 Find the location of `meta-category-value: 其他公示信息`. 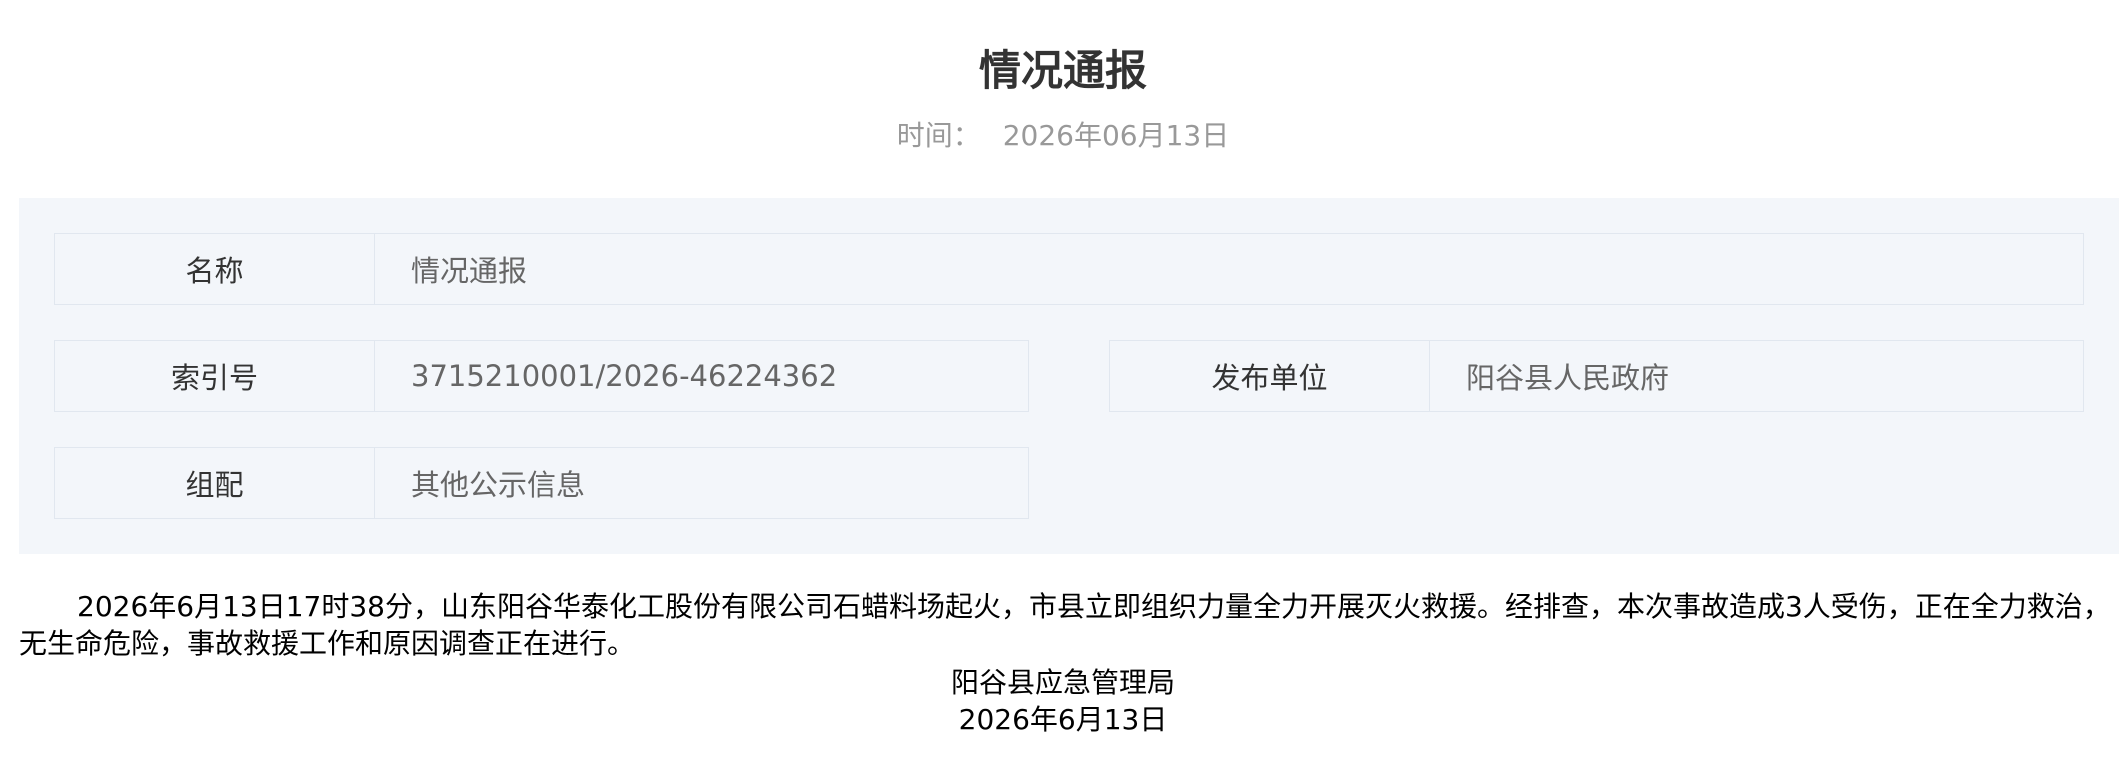

meta-category-value: 其他公示信息 is located at coordinates (498, 485).